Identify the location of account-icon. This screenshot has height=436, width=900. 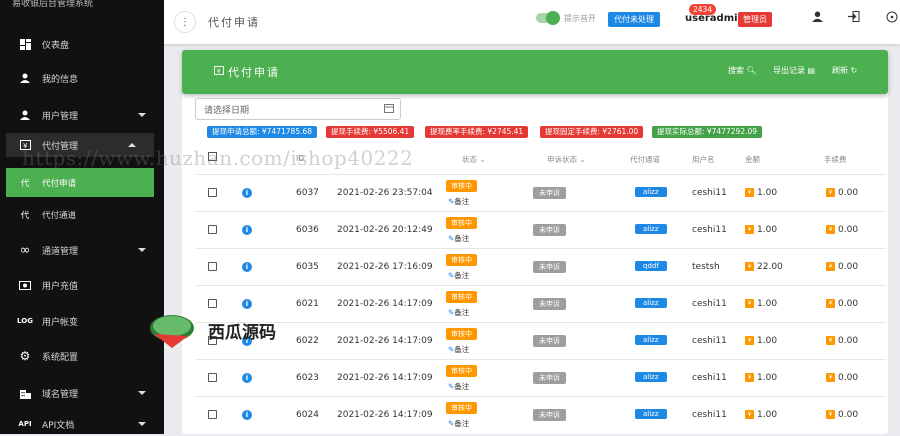
(817, 18).